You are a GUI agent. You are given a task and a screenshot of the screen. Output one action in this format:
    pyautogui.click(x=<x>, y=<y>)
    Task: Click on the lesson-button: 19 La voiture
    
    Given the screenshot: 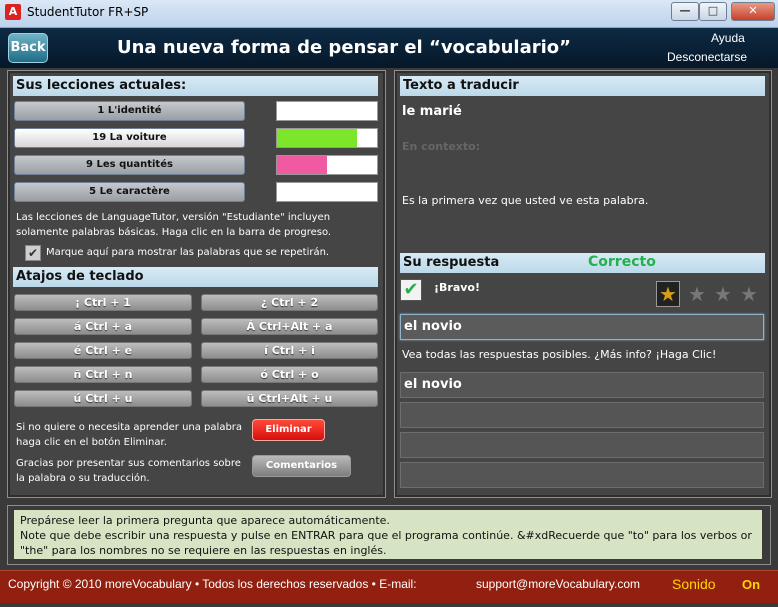 What is the action you would take?
    pyautogui.click(x=129, y=138)
    